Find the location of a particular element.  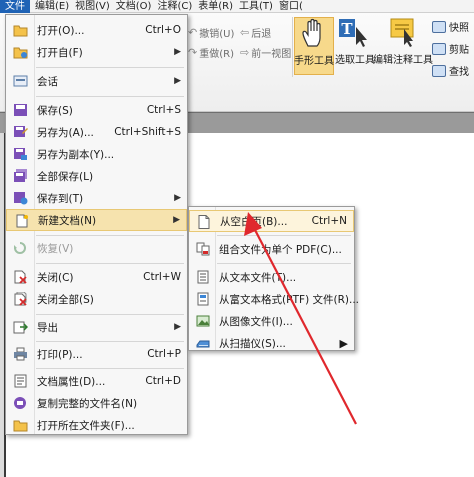

clipboard-button: 剪贴 is located at coordinates (450, 48).